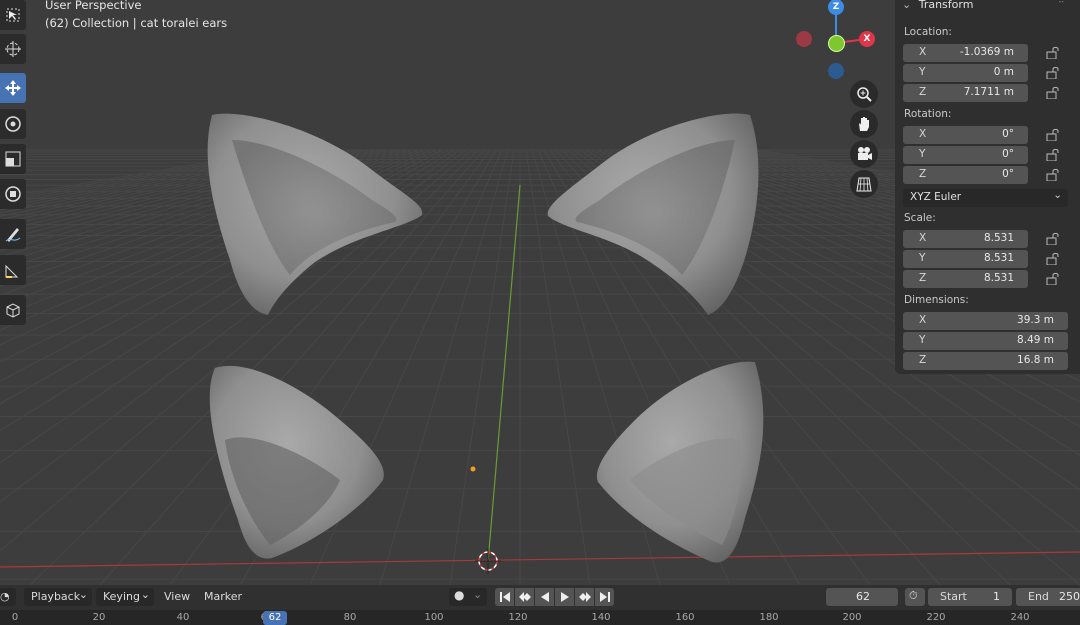 The width and height of the screenshot is (1080, 625). Describe the element at coordinates (970, 597) in the screenshot. I see `start-frame-field: Start 1` at that location.